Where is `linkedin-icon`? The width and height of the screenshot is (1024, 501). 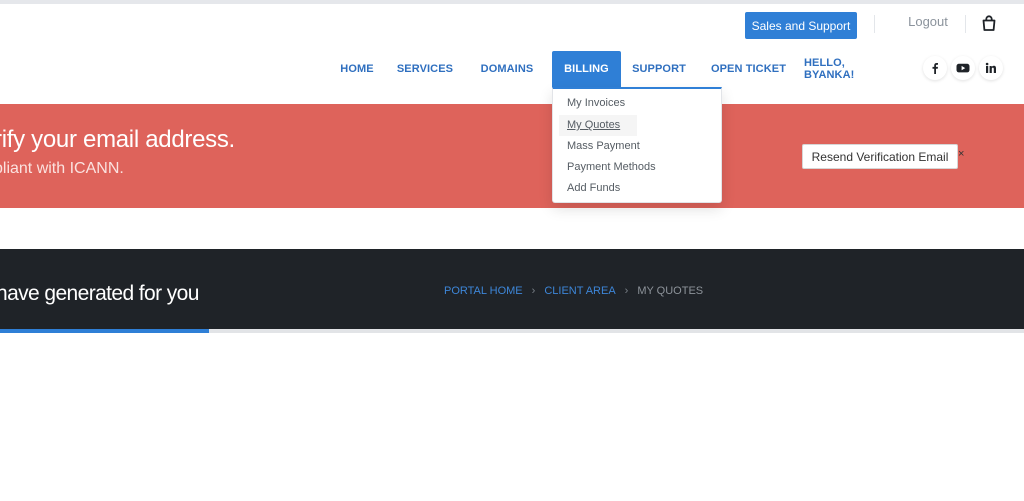
linkedin-icon is located at coordinates (991, 68).